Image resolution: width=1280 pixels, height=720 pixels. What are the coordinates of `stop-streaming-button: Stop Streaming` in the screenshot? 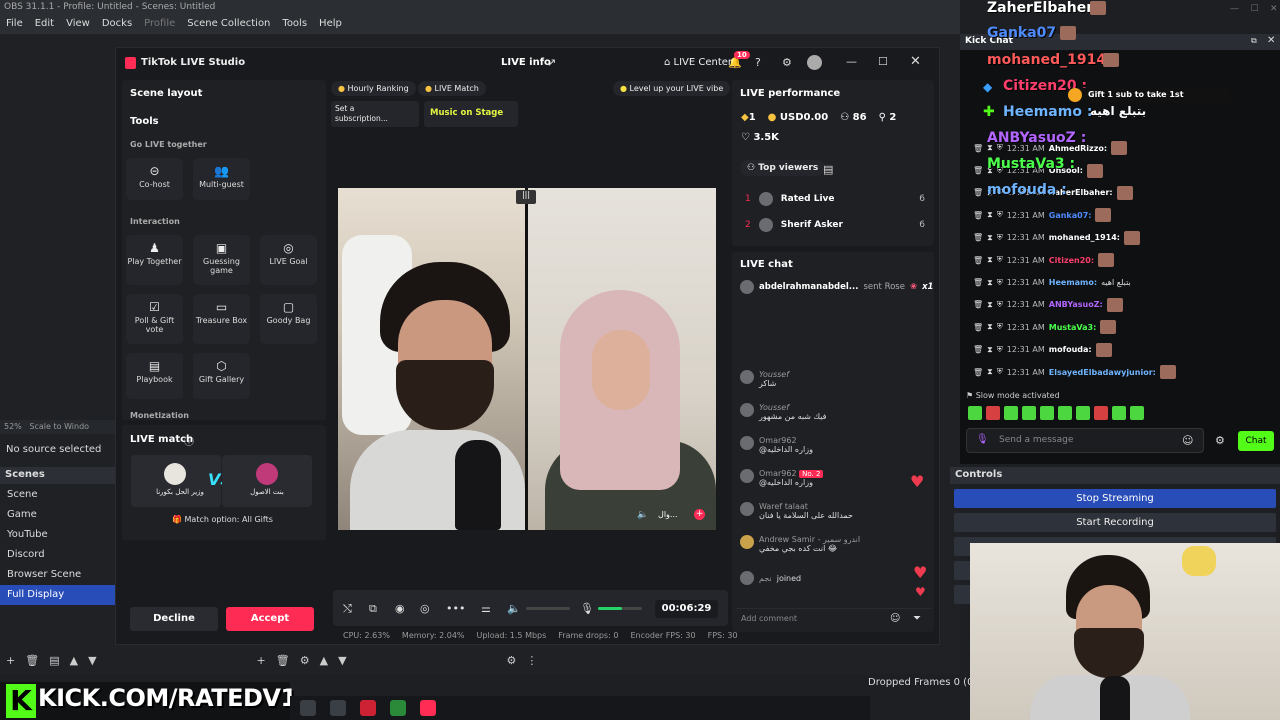 It's located at (1115, 498).